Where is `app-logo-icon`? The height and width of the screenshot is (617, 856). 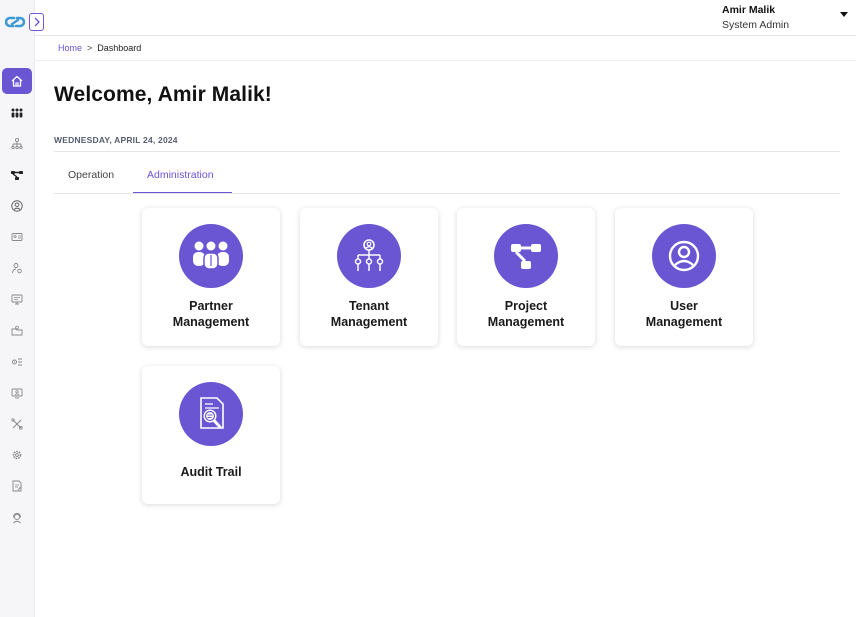 app-logo-icon is located at coordinates (15, 22).